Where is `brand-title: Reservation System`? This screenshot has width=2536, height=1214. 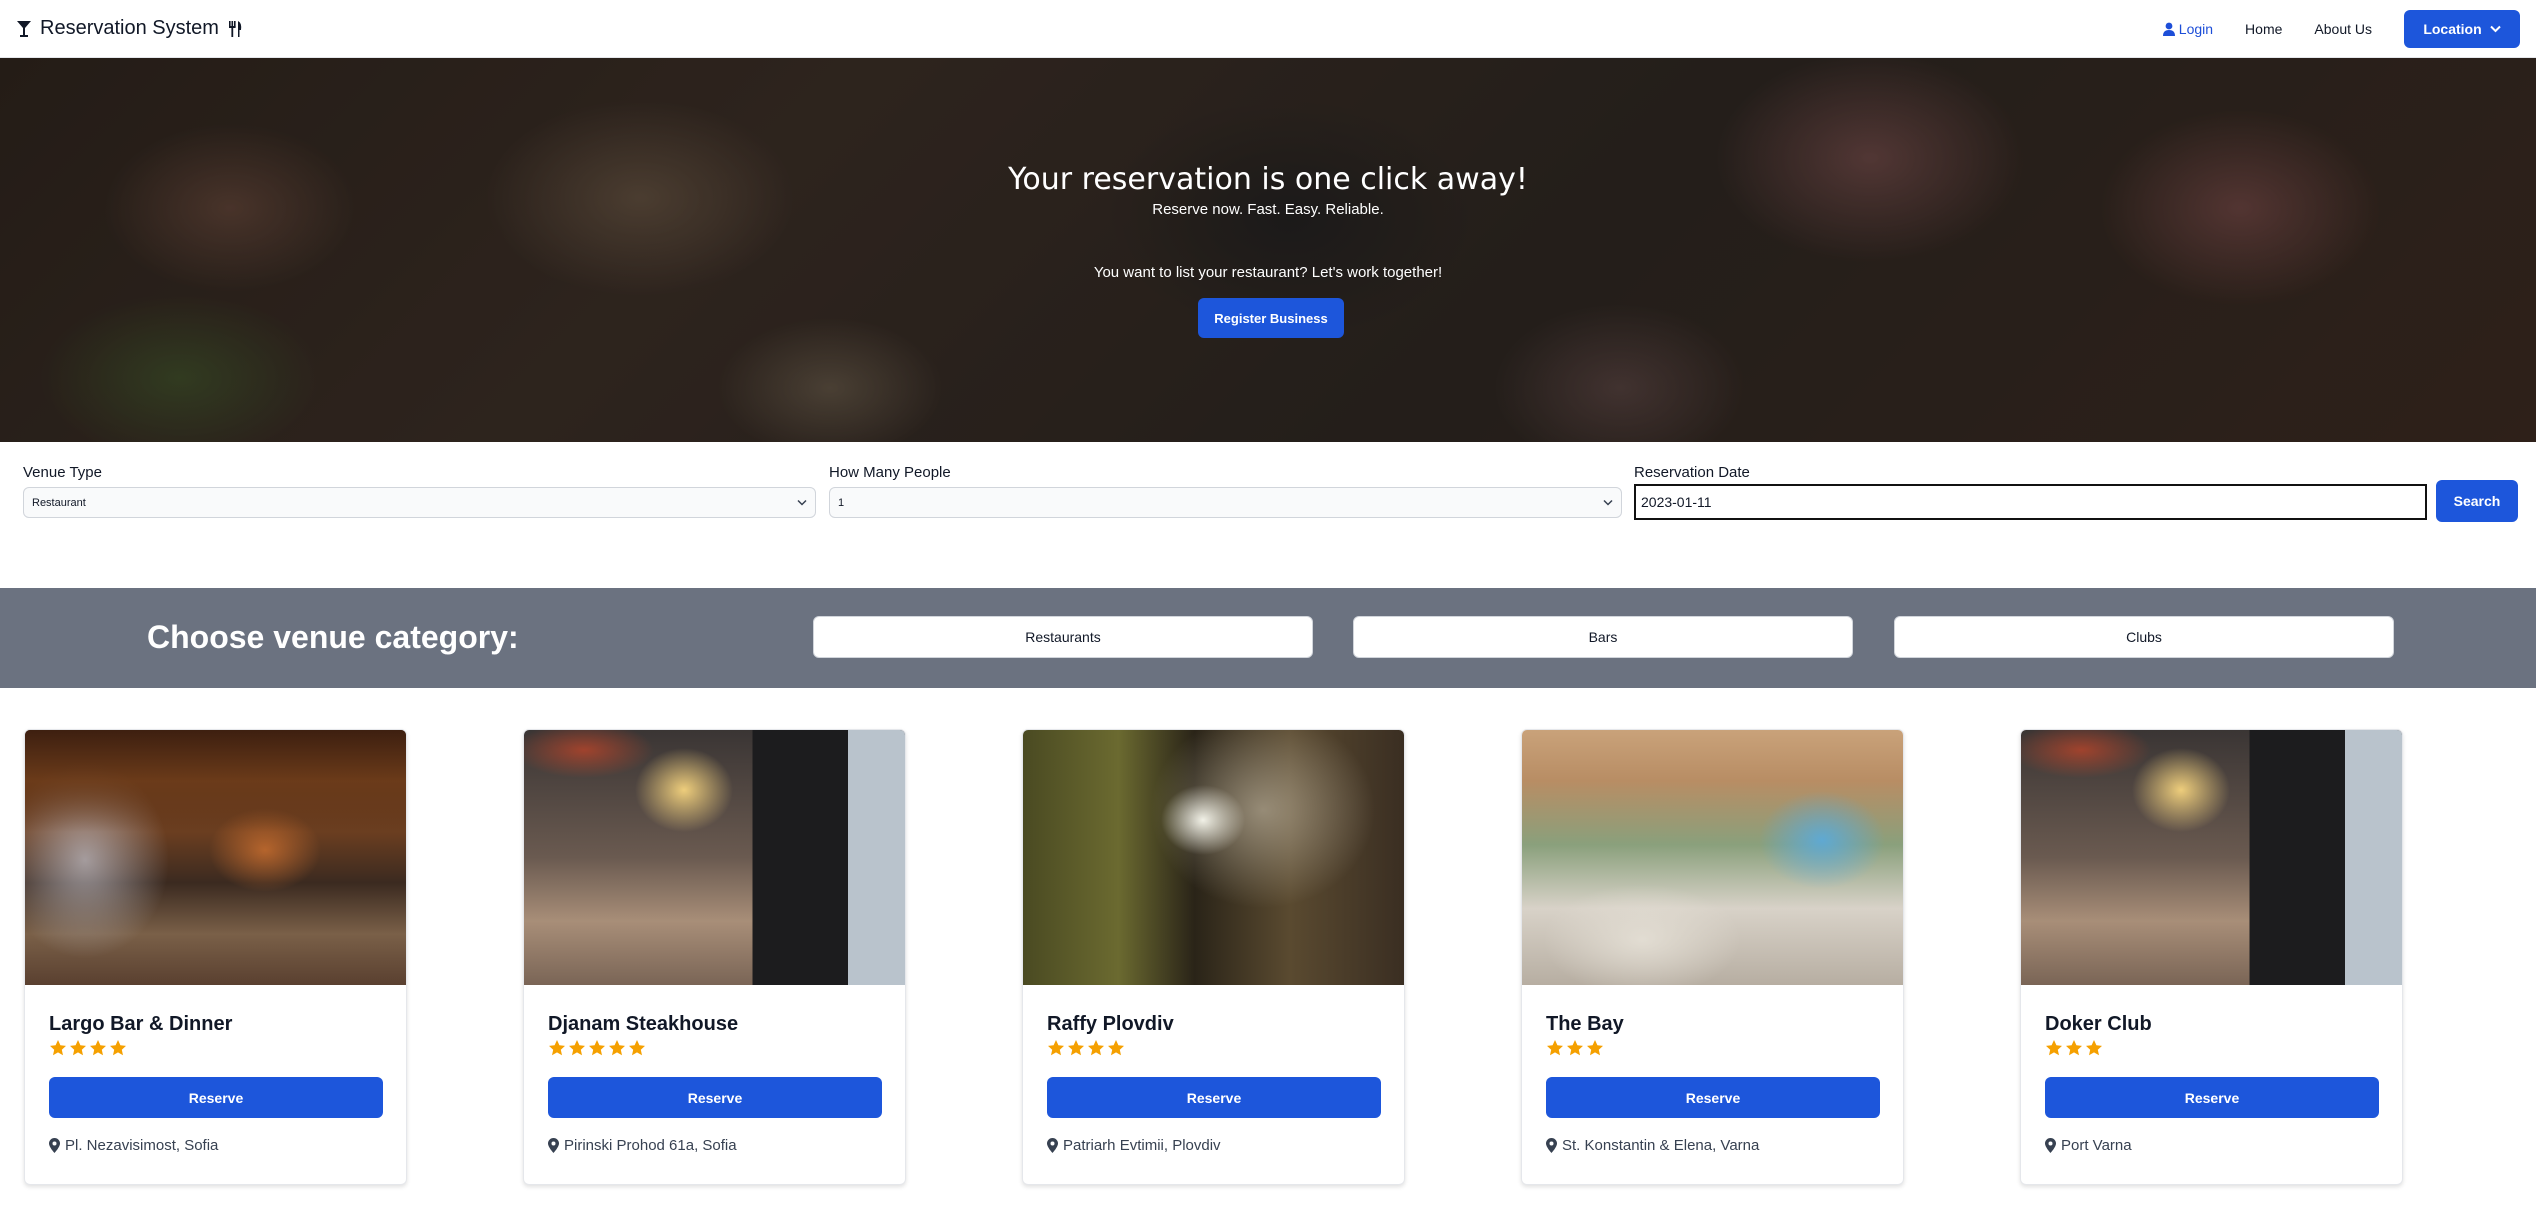 brand-title: Reservation System is located at coordinates (129, 28).